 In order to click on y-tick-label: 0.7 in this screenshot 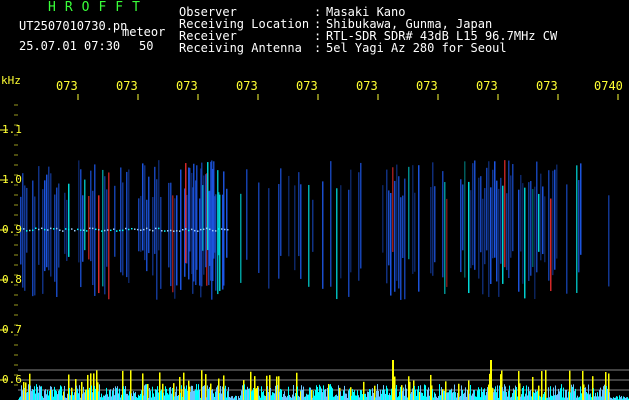, I will do `click(12, 329)`.